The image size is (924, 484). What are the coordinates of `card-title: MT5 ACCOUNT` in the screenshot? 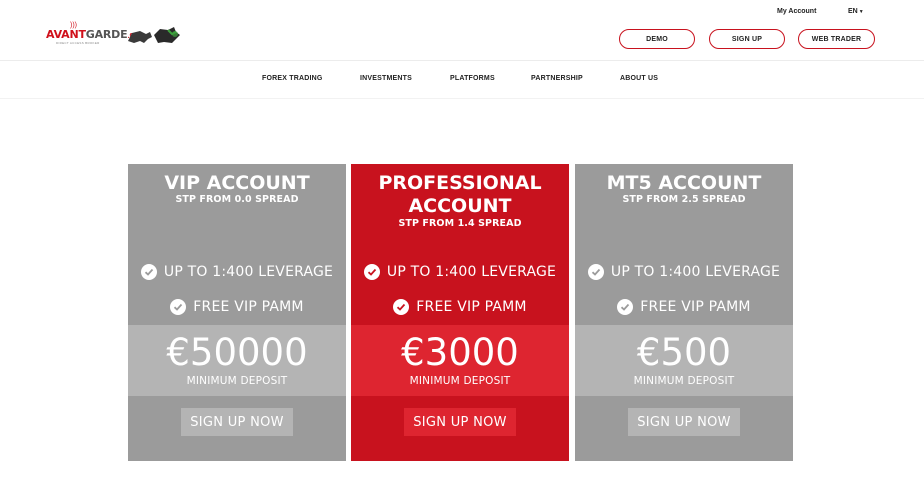 It's located at (684, 183).